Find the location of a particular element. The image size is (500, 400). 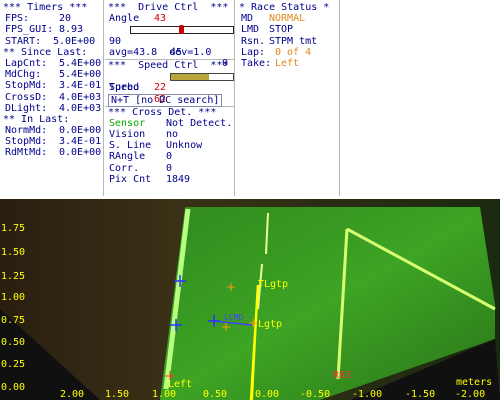

cross-det-title: *** Cross Det. *** is located at coordinates (162, 112).